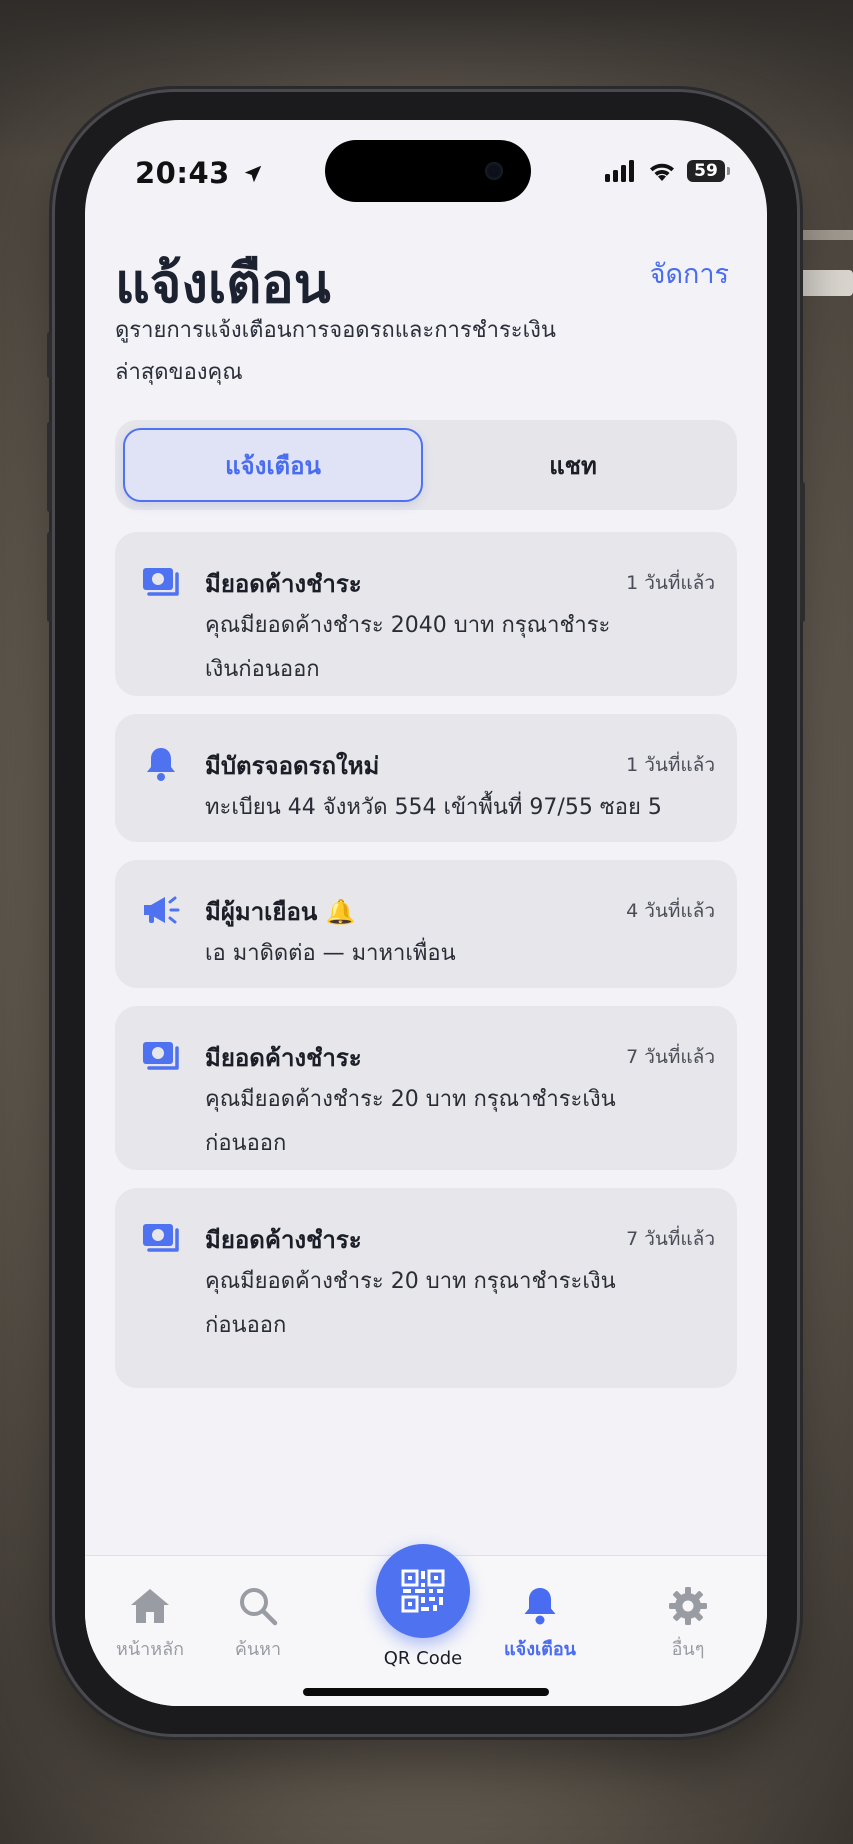 This screenshot has width=853, height=1844. Describe the element at coordinates (802, 552) in the screenshot. I see `power-button` at that location.